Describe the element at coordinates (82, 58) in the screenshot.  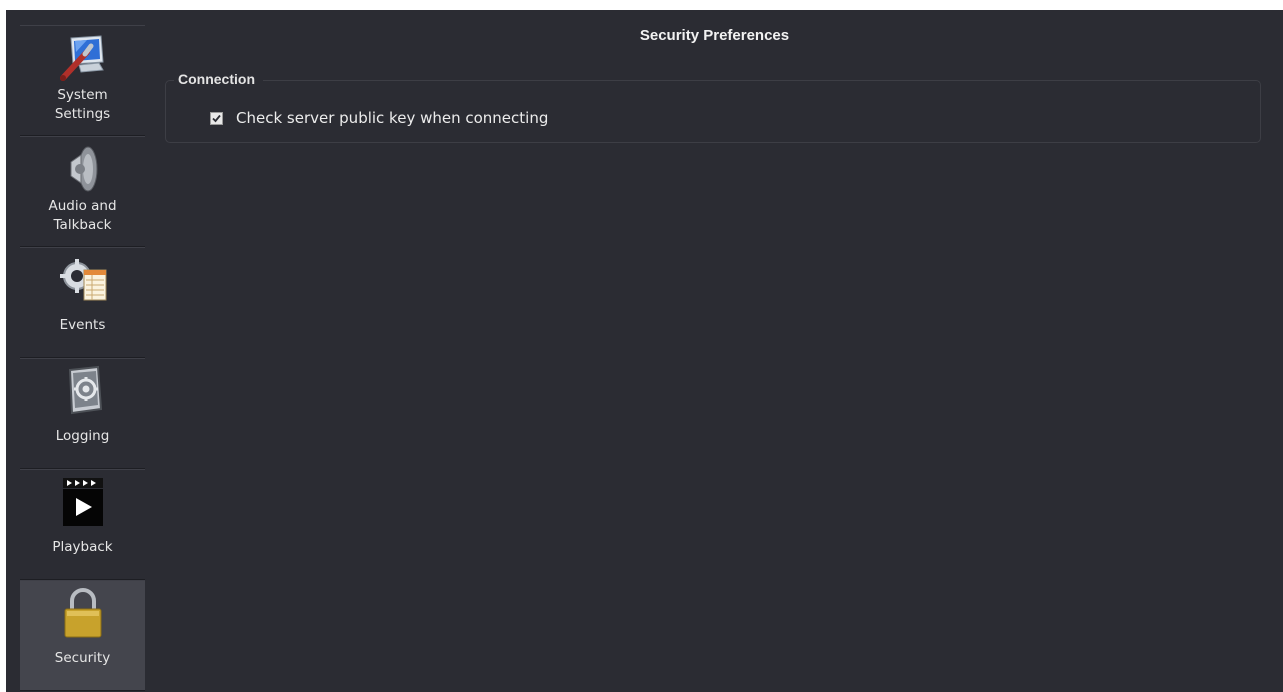
I see `system-settings-icon` at that location.